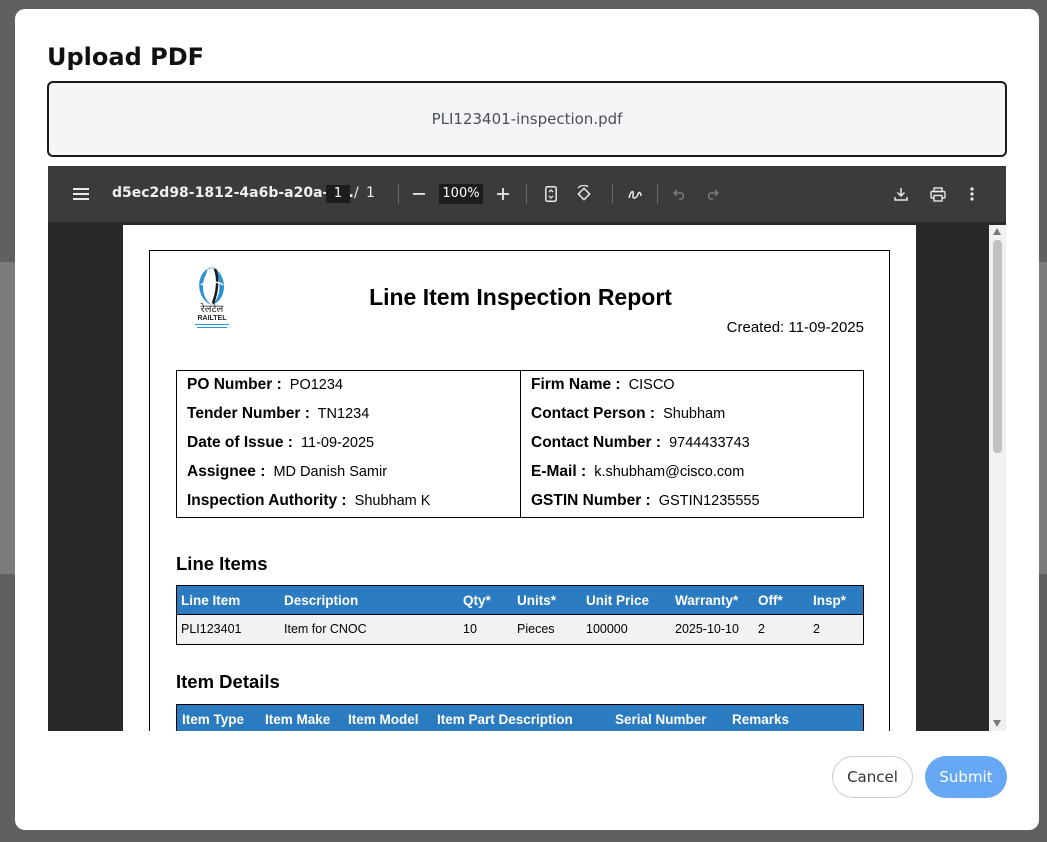  What do you see at coordinates (419, 194) in the screenshot?
I see `zoom-out-icon` at bounding box center [419, 194].